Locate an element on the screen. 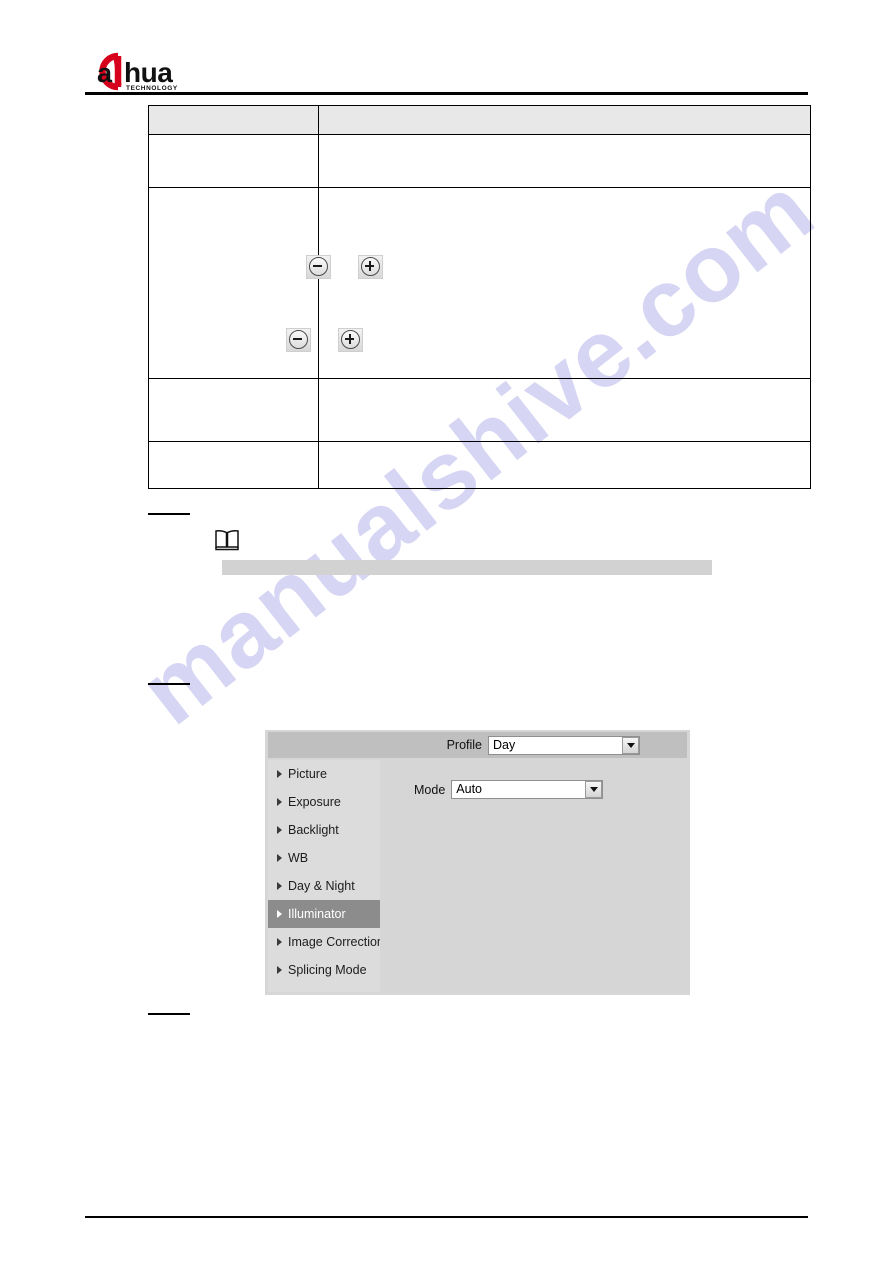 The width and height of the screenshot is (893, 1263). sidebar-item-image-correction: Image Correction is located at coordinates (326, 942).